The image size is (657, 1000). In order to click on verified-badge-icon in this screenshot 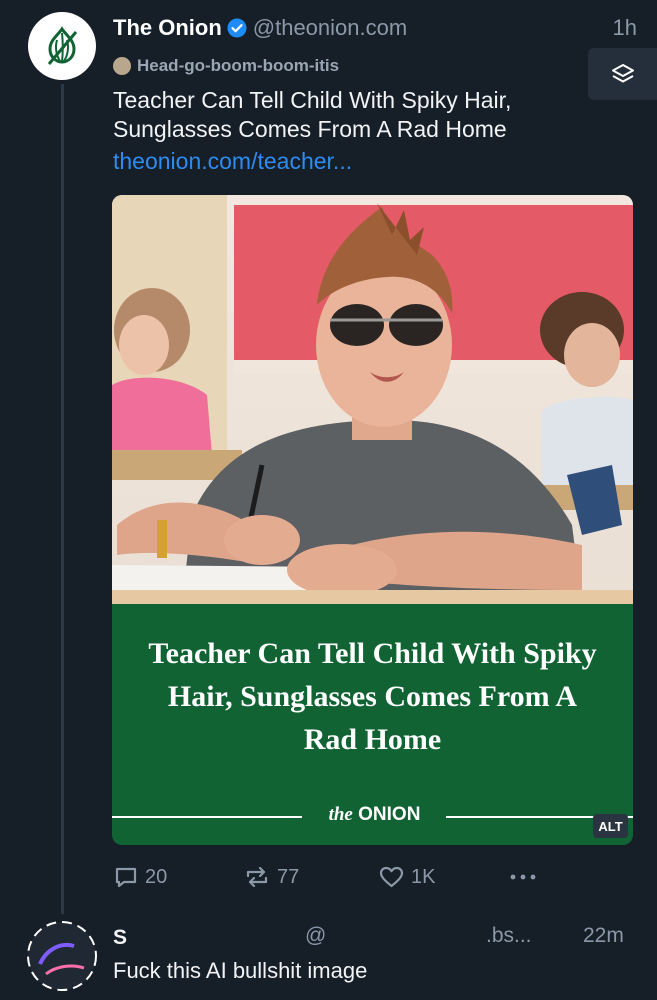, I will do `click(237, 28)`.